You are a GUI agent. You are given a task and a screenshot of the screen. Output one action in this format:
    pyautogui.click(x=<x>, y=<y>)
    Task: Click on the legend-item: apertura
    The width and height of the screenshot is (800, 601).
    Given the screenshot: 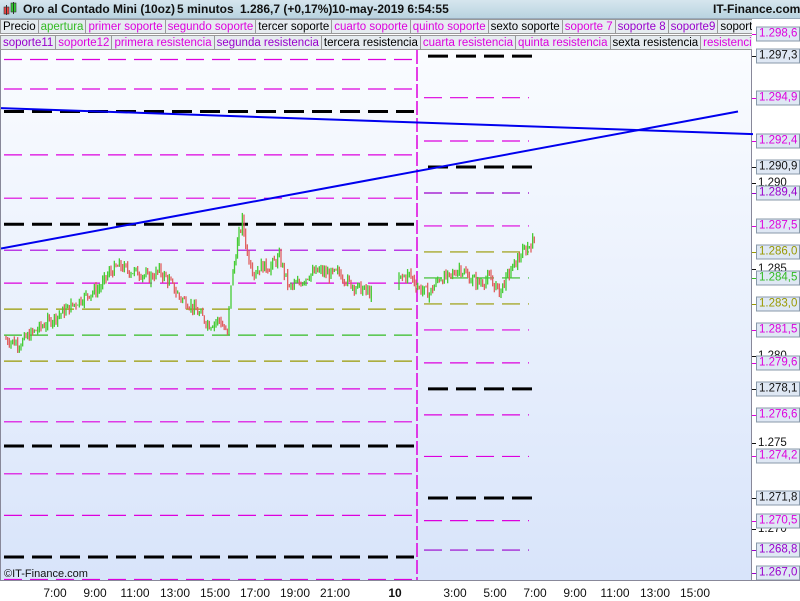 What is the action you would take?
    pyautogui.click(x=62, y=26)
    